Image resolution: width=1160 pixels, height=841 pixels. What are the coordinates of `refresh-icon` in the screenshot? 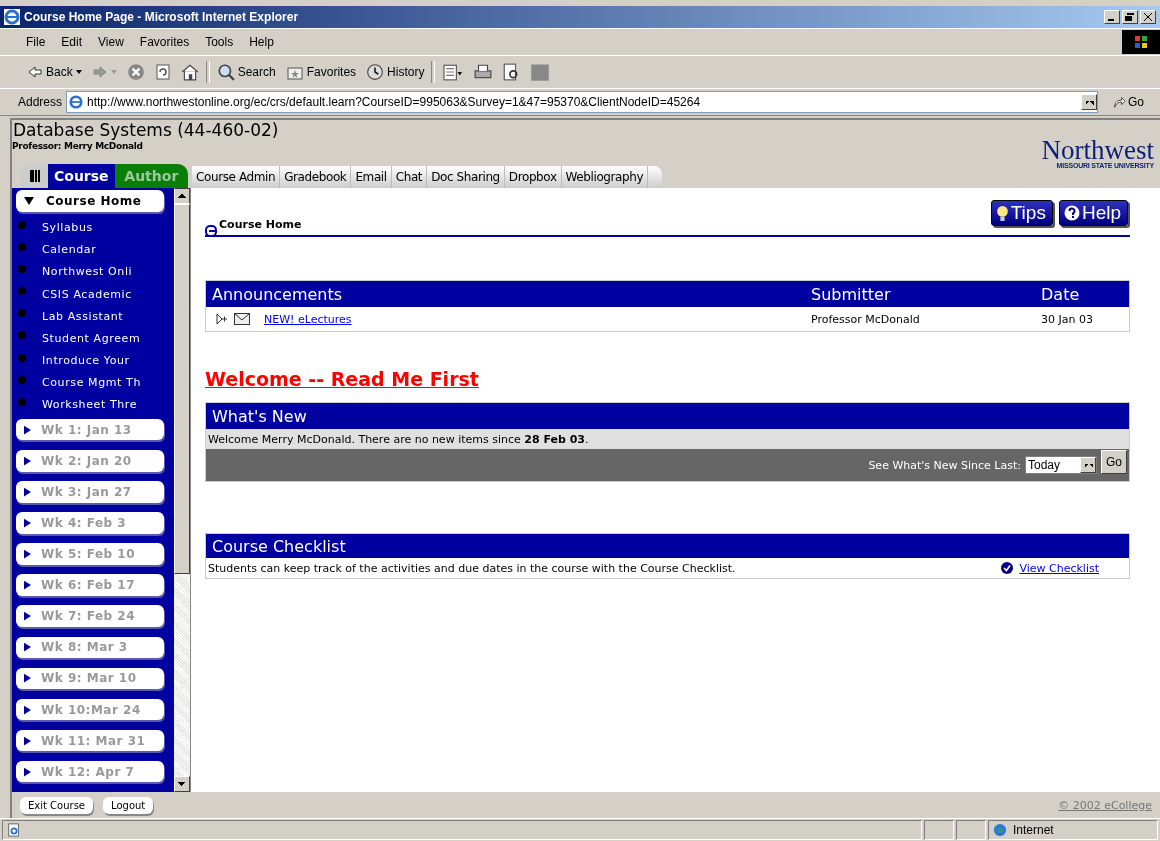 It's located at (162, 72).